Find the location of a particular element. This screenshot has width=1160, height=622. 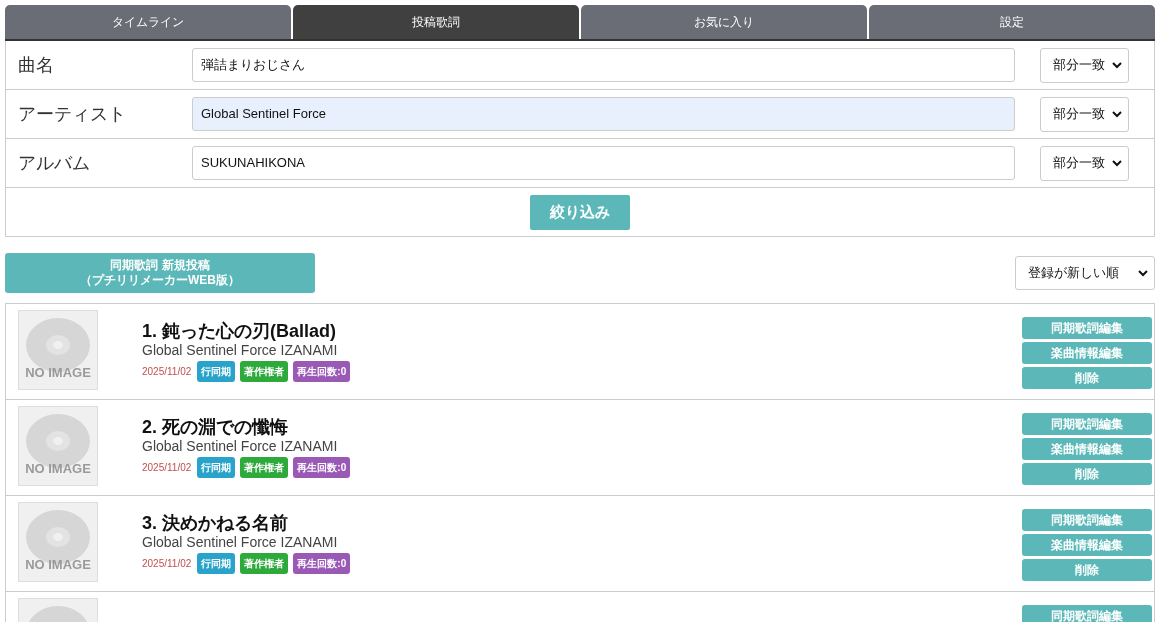

text-field: SUKUNAHIKONA is located at coordinates (603, 163).